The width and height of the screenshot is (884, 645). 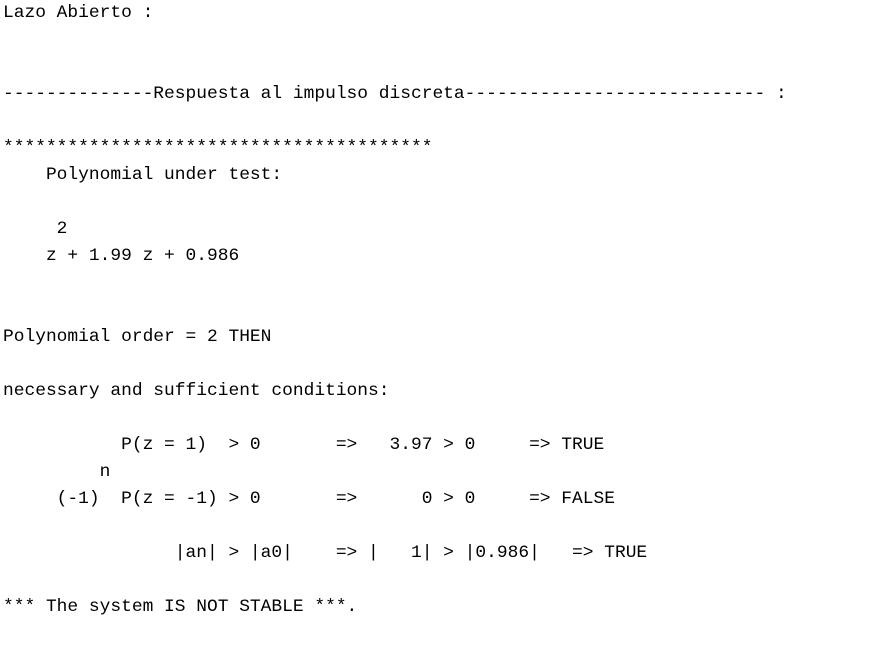 What do you see at coordinates (304, 445) in the screenshot?
I see `condition-p-z1-line: P(z = 1) > 0 => 3.97 > 0 => TRUE` at bounding box center [304, 445].